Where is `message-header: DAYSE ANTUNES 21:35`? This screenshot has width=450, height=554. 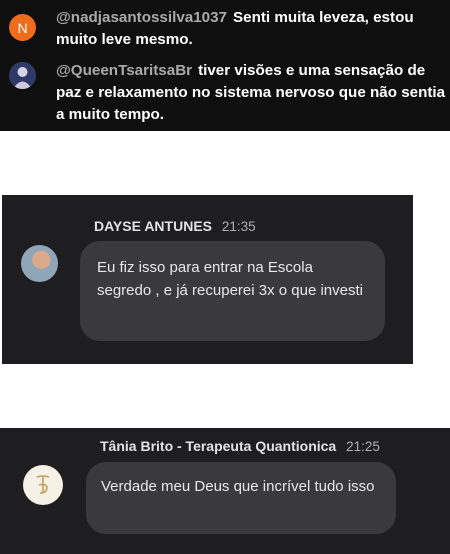 message-header: DAYSE ANTUNES 21:35 is located at coordinates (175, 226).